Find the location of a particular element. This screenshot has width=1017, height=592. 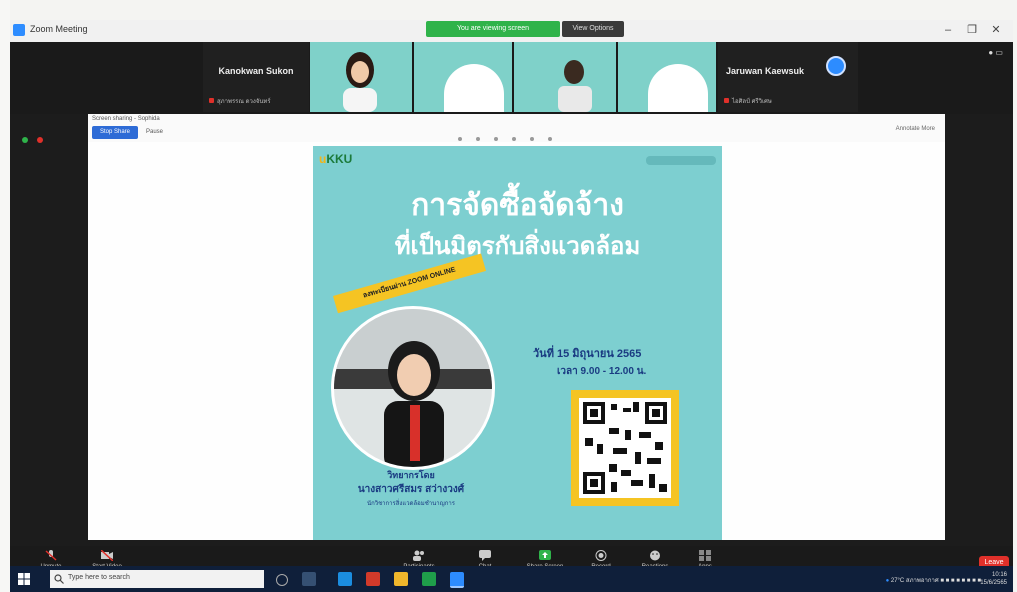

poster-headline-2: ที่เป็นมิตรกับสิ่งแวดล้อม is located at coordinates (517, 246).